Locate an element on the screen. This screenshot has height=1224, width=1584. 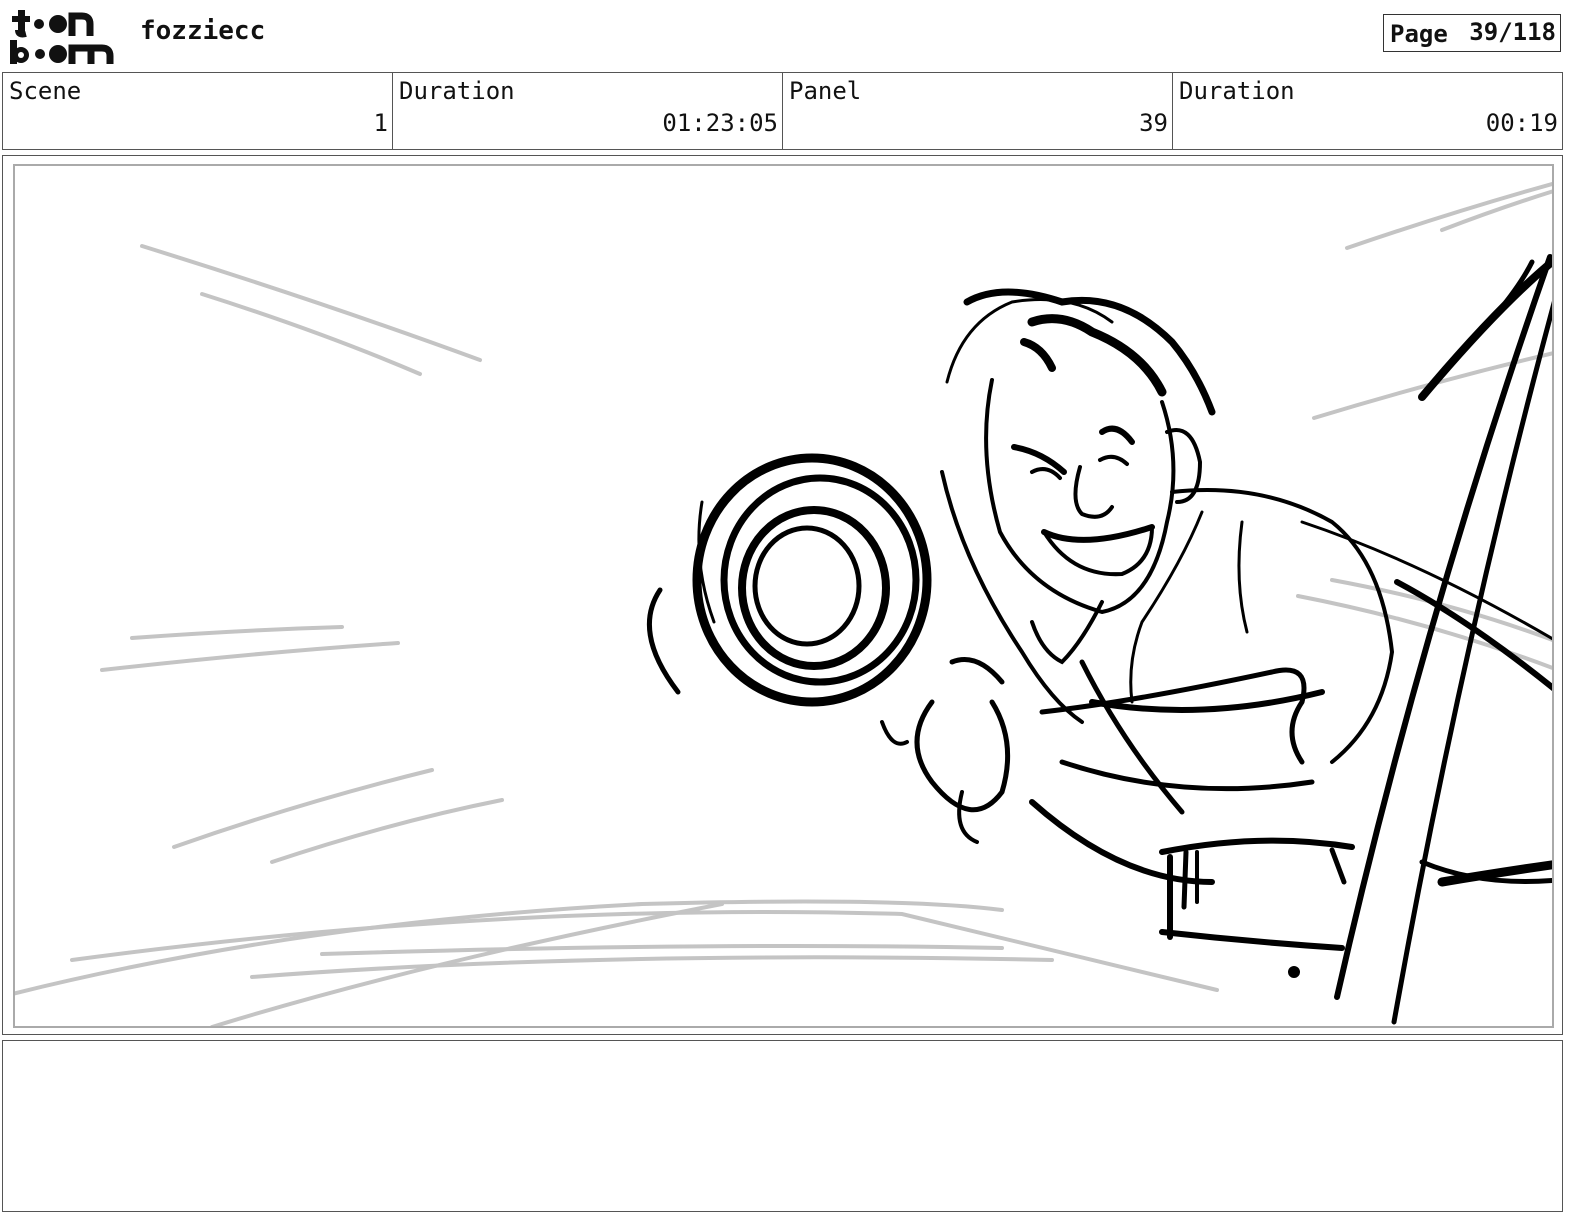
page-value: 39/118 is located at coordinates (1512, 32).